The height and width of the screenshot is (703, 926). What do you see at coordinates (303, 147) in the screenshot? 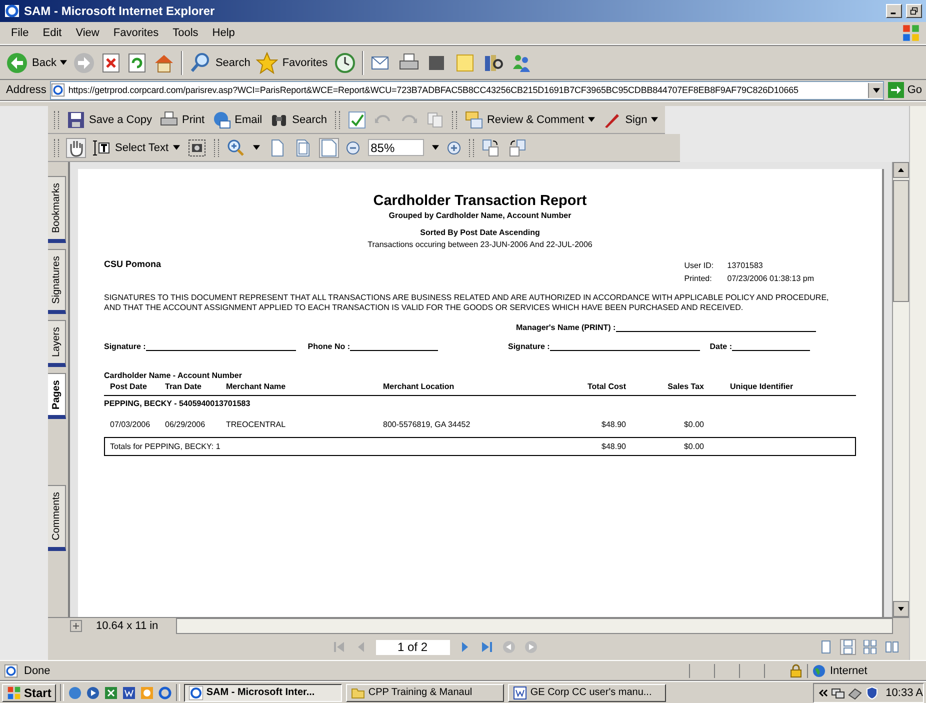
I see `fit-page-icon` at bounding box center [303, 147].